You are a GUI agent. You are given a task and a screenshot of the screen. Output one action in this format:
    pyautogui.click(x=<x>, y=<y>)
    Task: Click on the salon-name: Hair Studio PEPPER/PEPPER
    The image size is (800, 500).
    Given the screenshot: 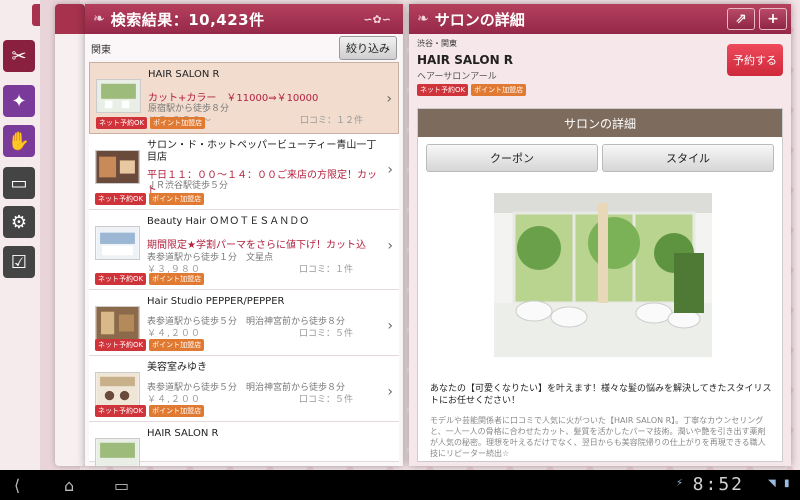 What is the action you would take?
    pyautogui.click(x=216, y=301)
    